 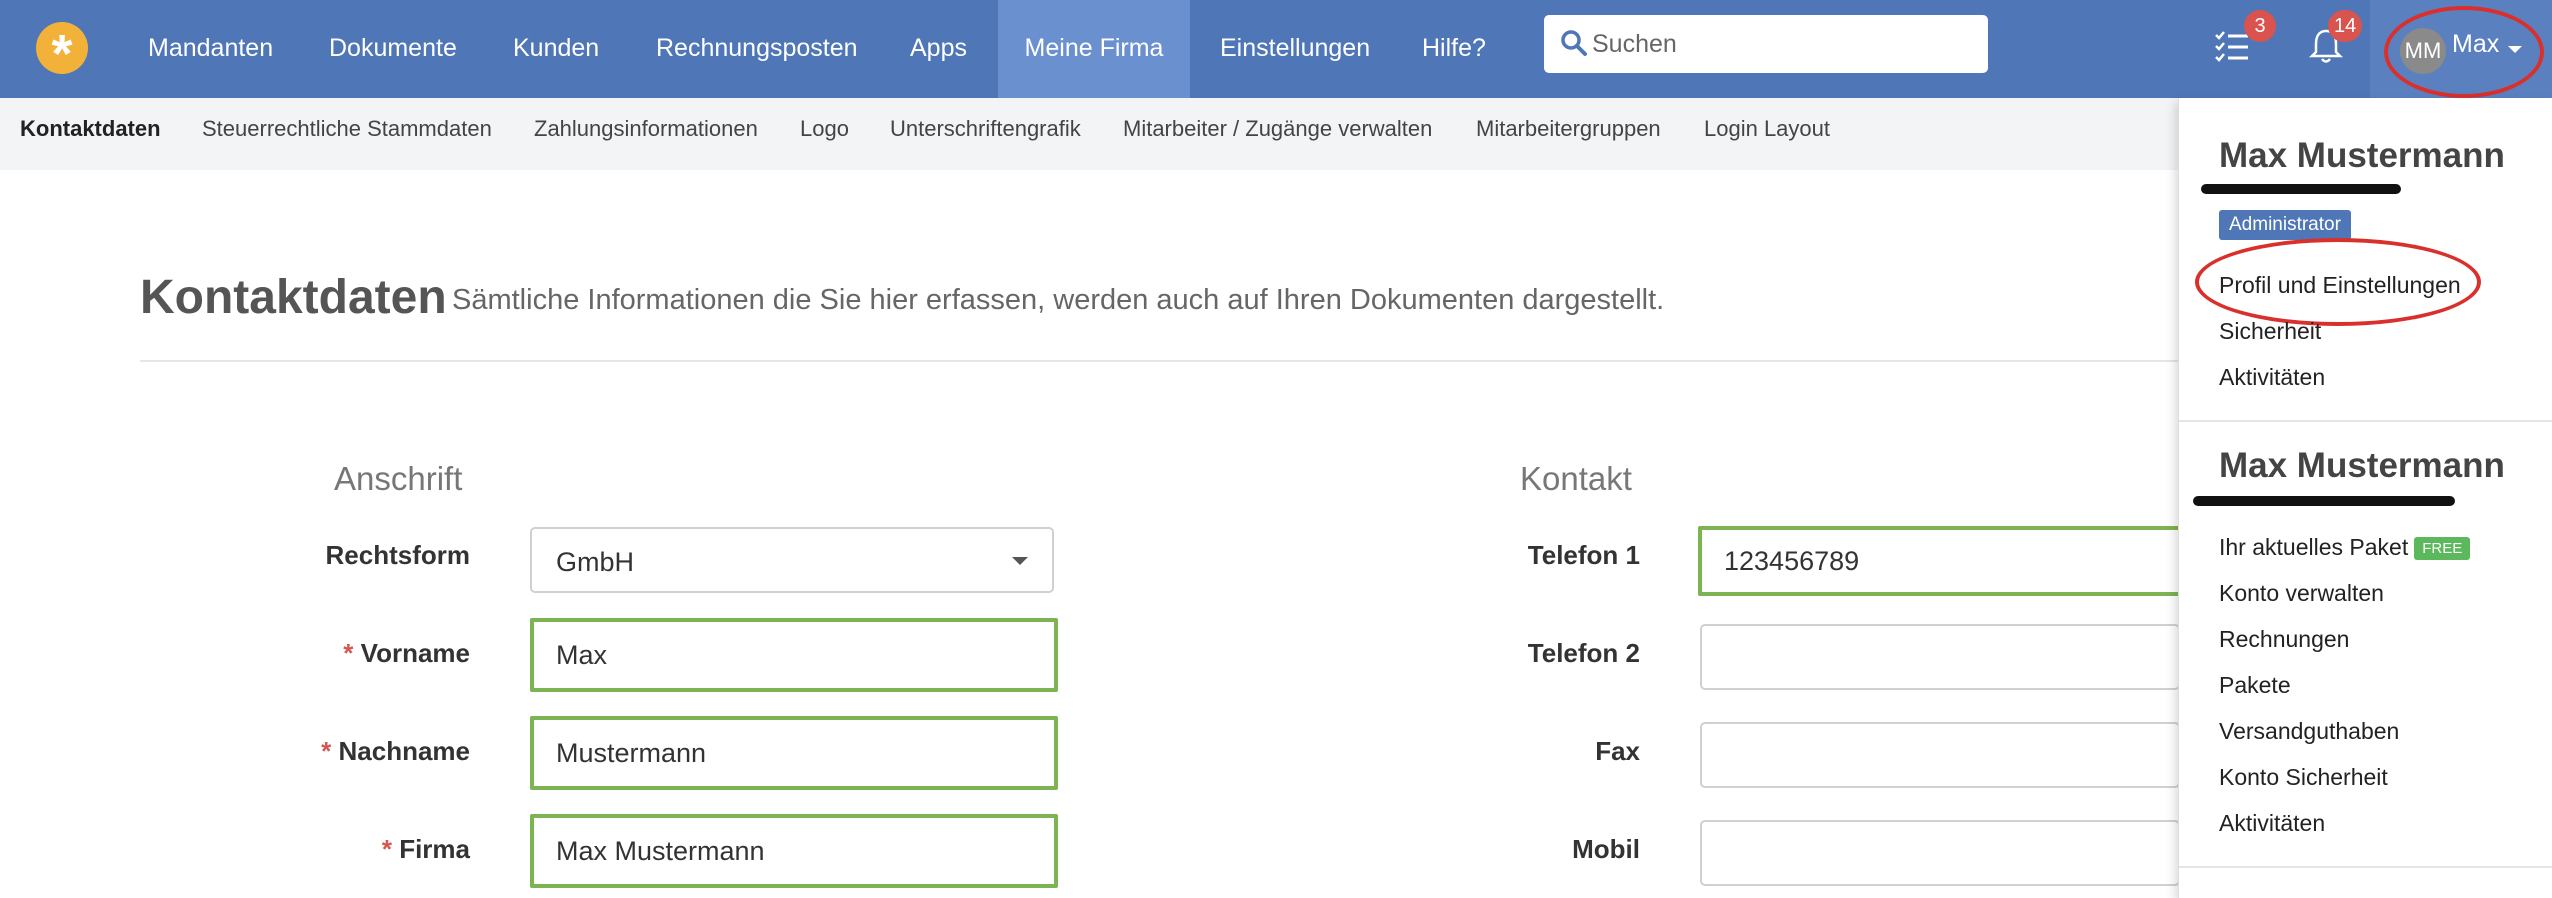 What do you see at coordinates (2345, 26) in the screenshot?
I see `notifications-badge: 14` at bounding box center [2345, 26].